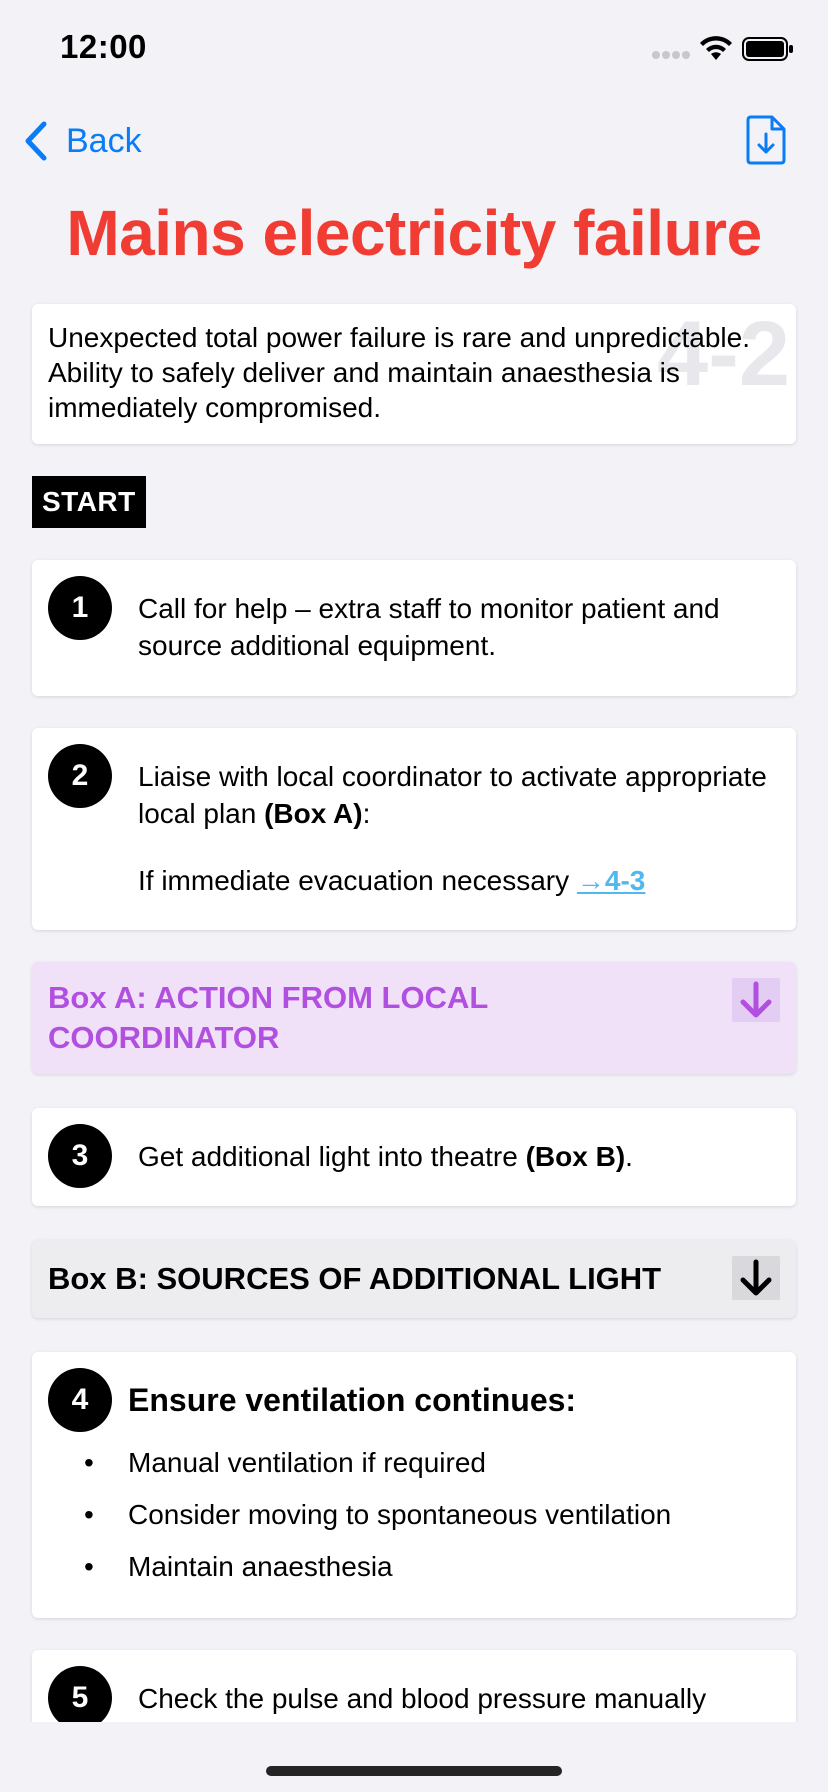 The width and height of the screenshot is (828, 1792). Describe the element at coordinates (89, 502) in the screenshot. I see `start-badge: START` at that location.